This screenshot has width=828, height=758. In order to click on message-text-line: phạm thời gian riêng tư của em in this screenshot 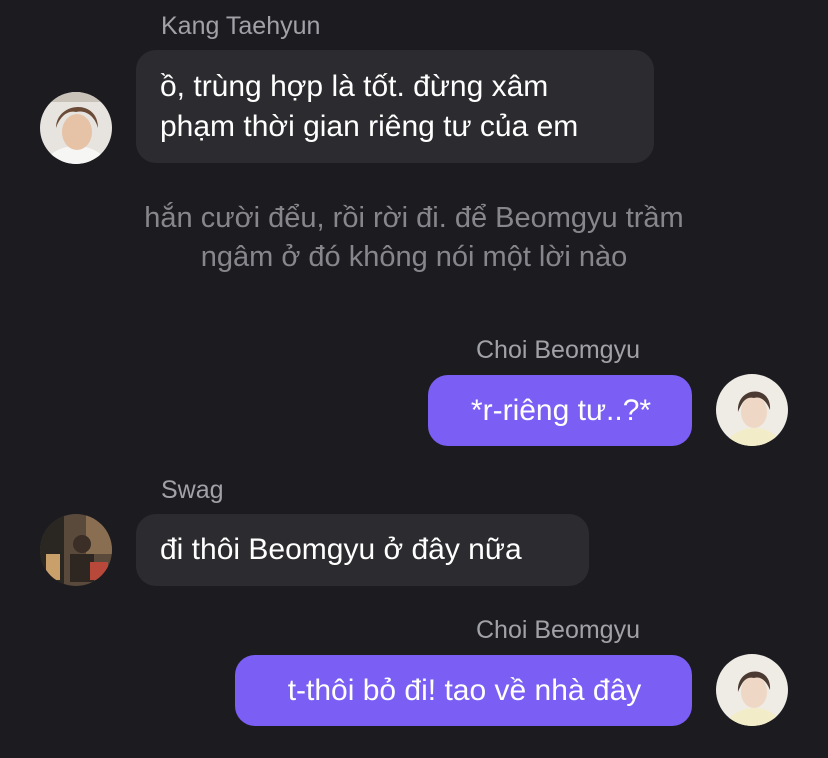, I will do `click(369, 126)`.